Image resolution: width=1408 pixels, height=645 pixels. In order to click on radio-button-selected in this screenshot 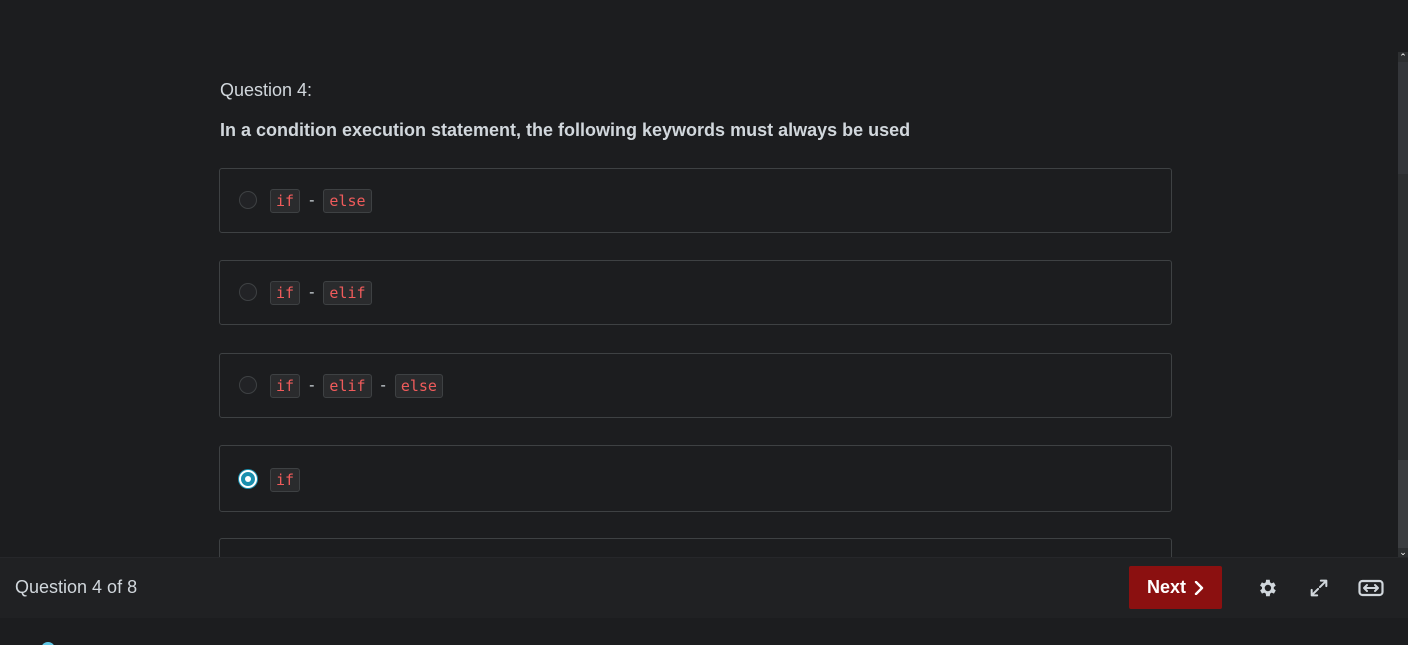, I will do `click(248, 479)`.